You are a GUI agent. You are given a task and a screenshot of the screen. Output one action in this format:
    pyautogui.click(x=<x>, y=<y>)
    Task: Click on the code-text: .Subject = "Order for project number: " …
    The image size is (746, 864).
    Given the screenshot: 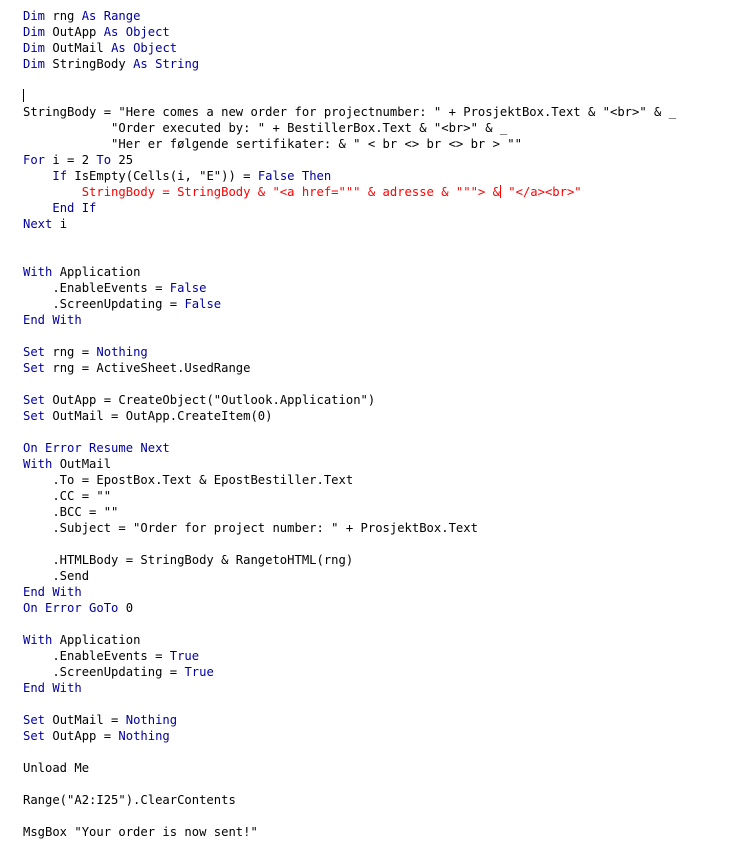 What is the action you would take?
    pyautogui.click(x=250, y=528)
    